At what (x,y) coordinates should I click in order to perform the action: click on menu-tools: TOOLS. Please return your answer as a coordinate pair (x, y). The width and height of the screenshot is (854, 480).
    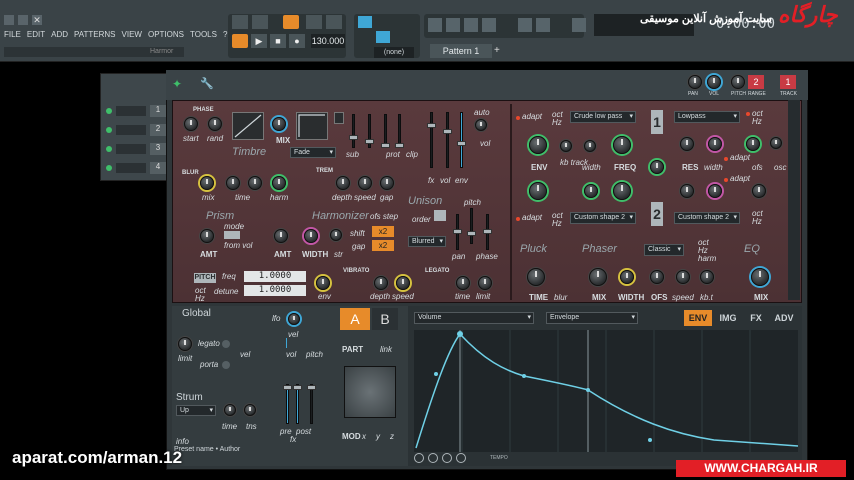
    Looking at the image, I should click on (203, 34).